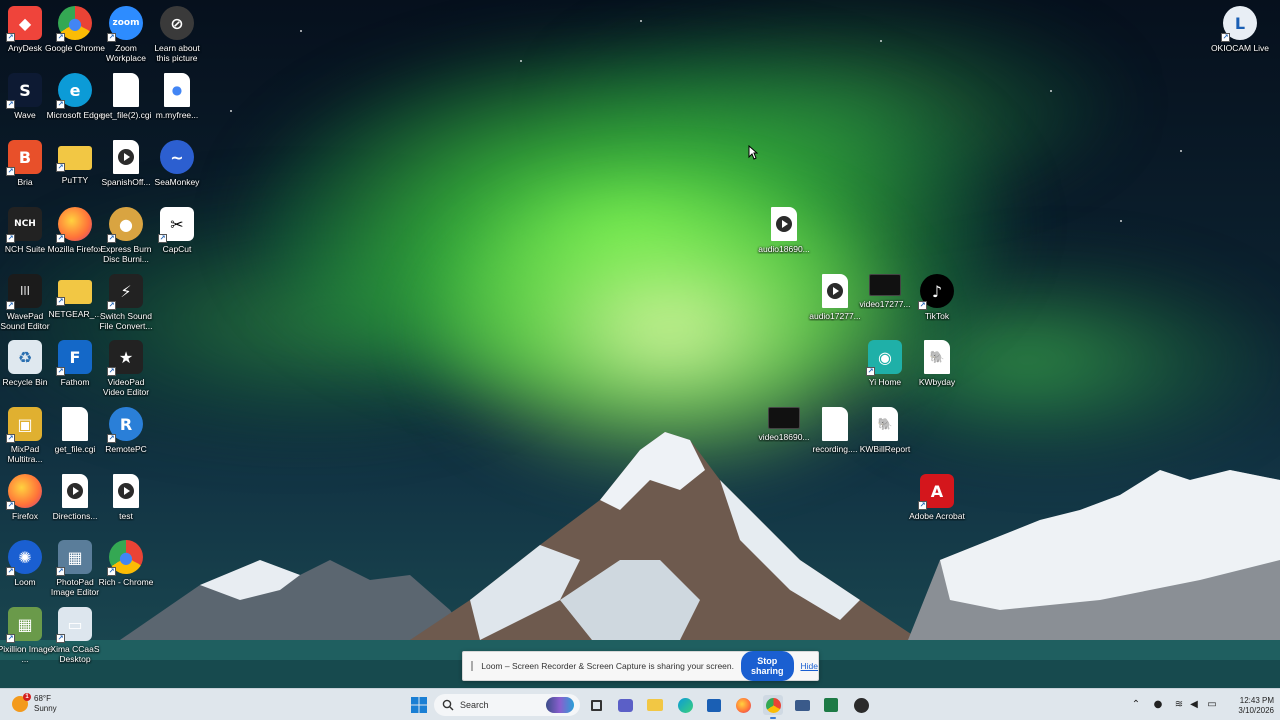  What do you see at coordinates (177, 23) in the screenshot?
I see `learn-about-picture-icon: ⊘` at bounding box center [177, 23].